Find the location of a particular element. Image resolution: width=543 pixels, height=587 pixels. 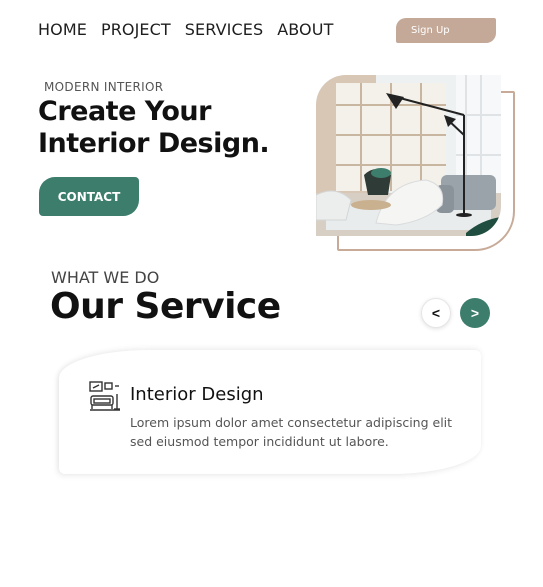

nav-home-link: HOME is located at coordinates (62, 29).